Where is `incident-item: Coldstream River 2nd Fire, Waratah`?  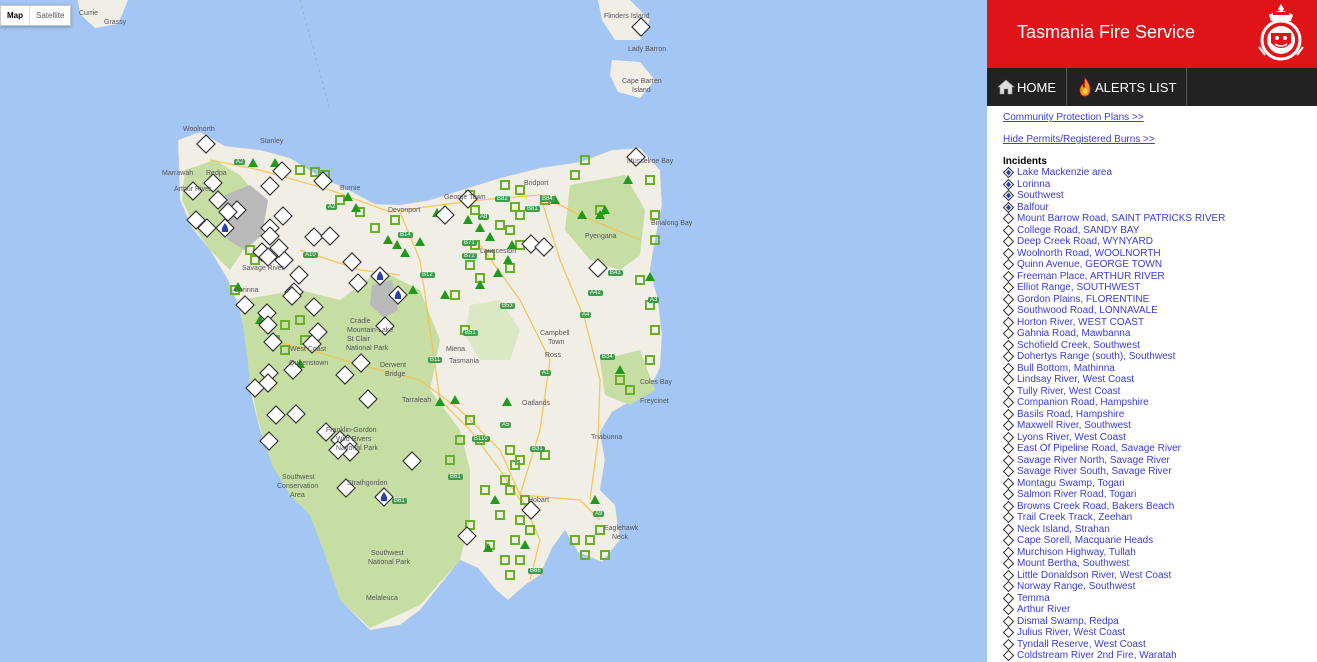
incident-item: Coldstream River 2nd Fire, Waratah is located at coordinates (1160, 656).